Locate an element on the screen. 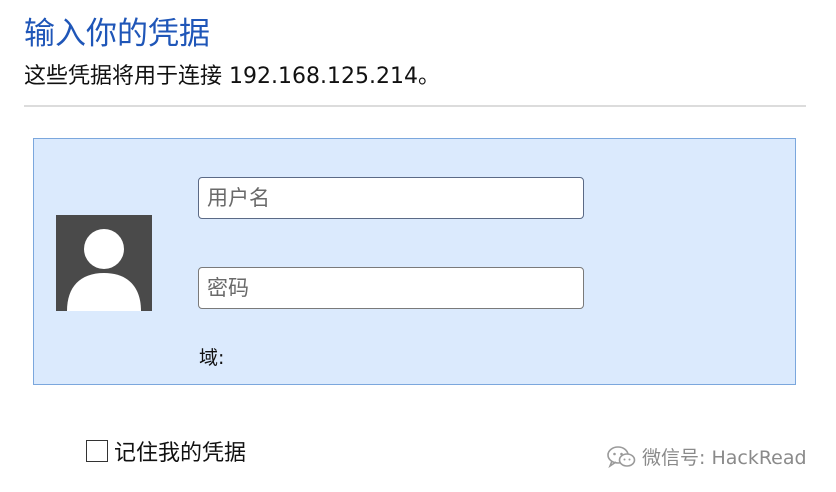 The image size is (836, 492). wechat-icon is located at coordinates (621, 456).